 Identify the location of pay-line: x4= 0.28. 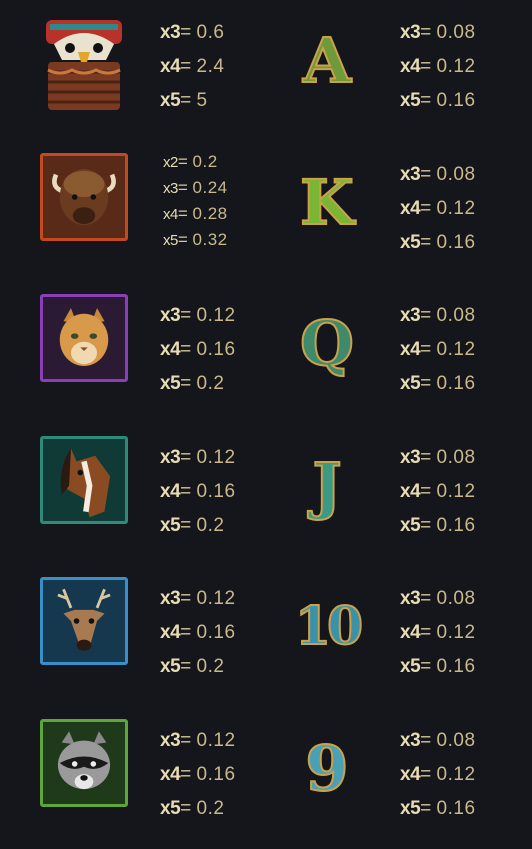
(195, 214).